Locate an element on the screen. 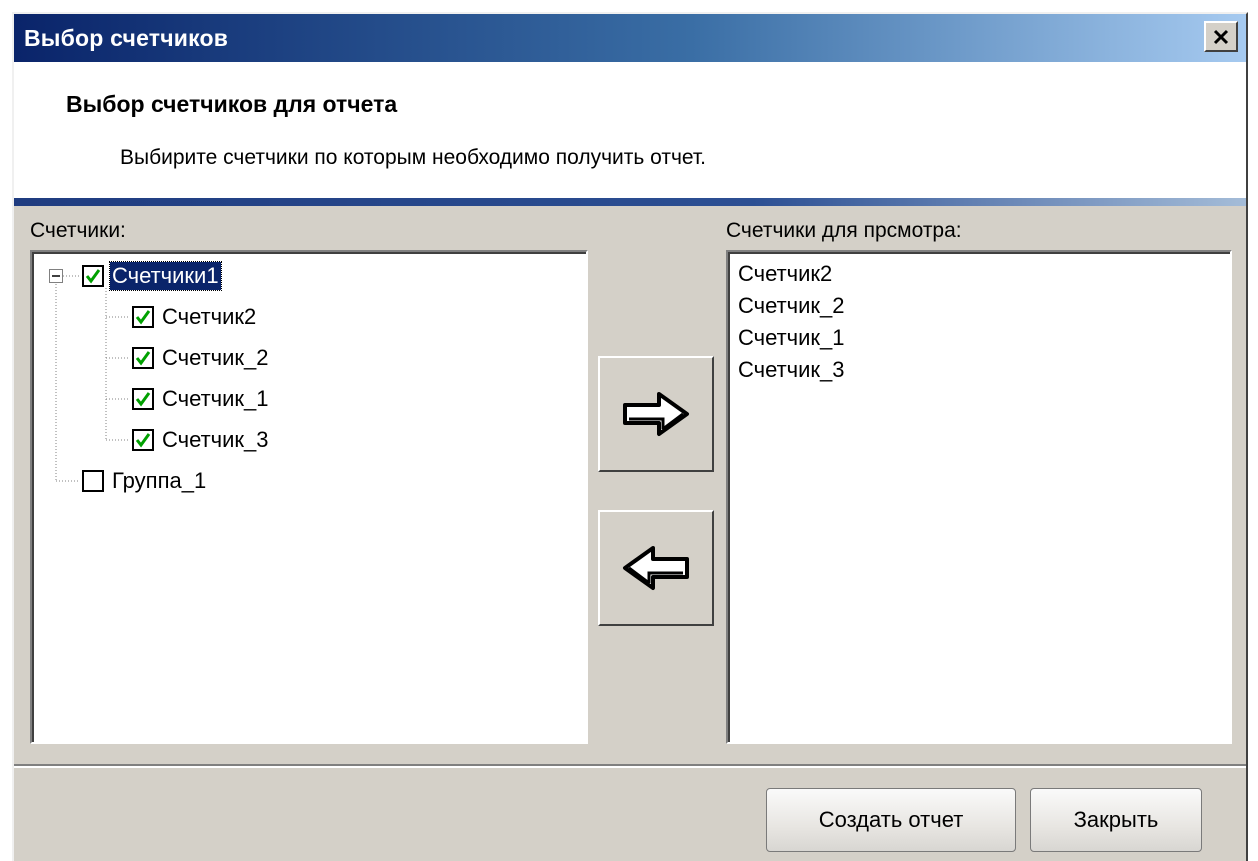 Image resolution: width=1258 pixels, height=861 pixels. create-report-button: Создать отчет is located at coordinates (891, 820).